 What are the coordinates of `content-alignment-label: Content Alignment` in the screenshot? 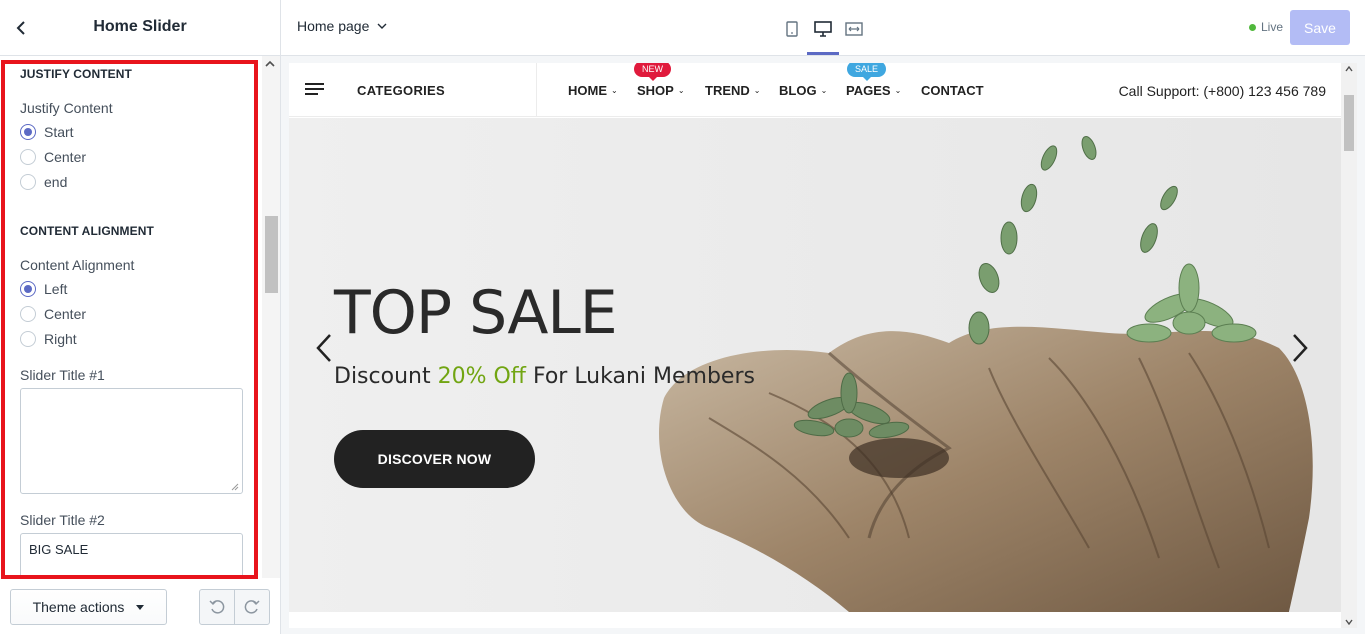 It's located at (77, 265).